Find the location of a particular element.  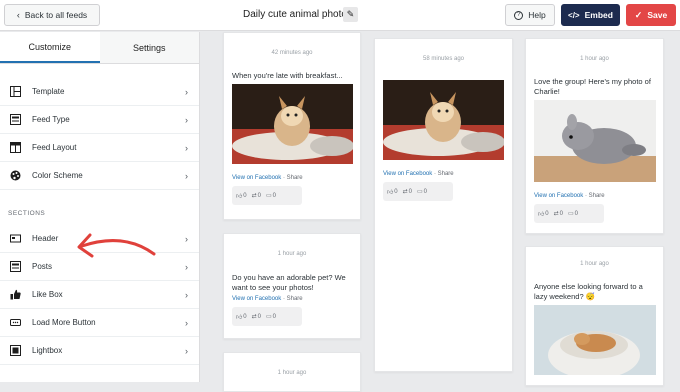

embed-button: </> Embed is located at coordinates (590, 15).